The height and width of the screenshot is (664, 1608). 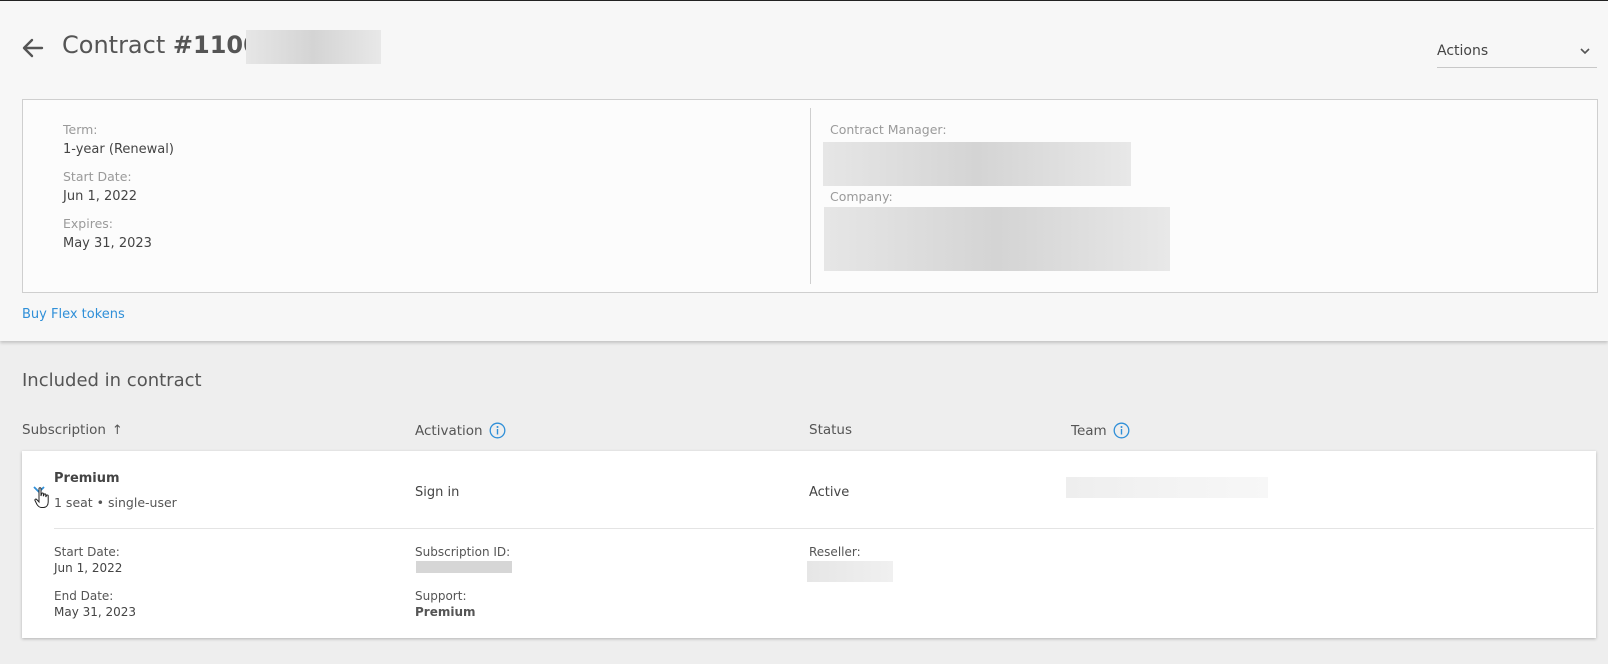 I want to click on support-label: Support:, so click(x=441, y=596).